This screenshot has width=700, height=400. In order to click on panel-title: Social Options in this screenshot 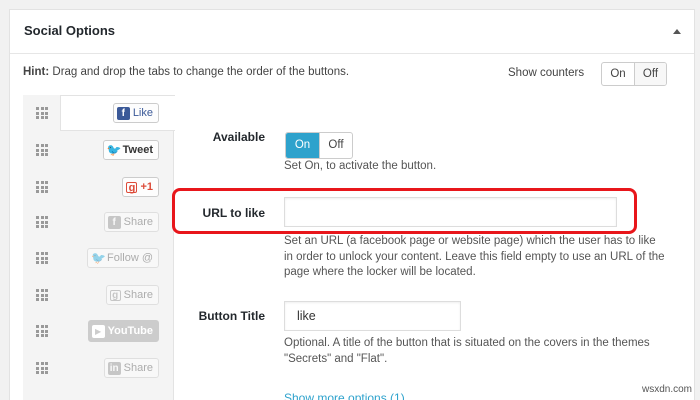, I will do `click(70, 30)`.